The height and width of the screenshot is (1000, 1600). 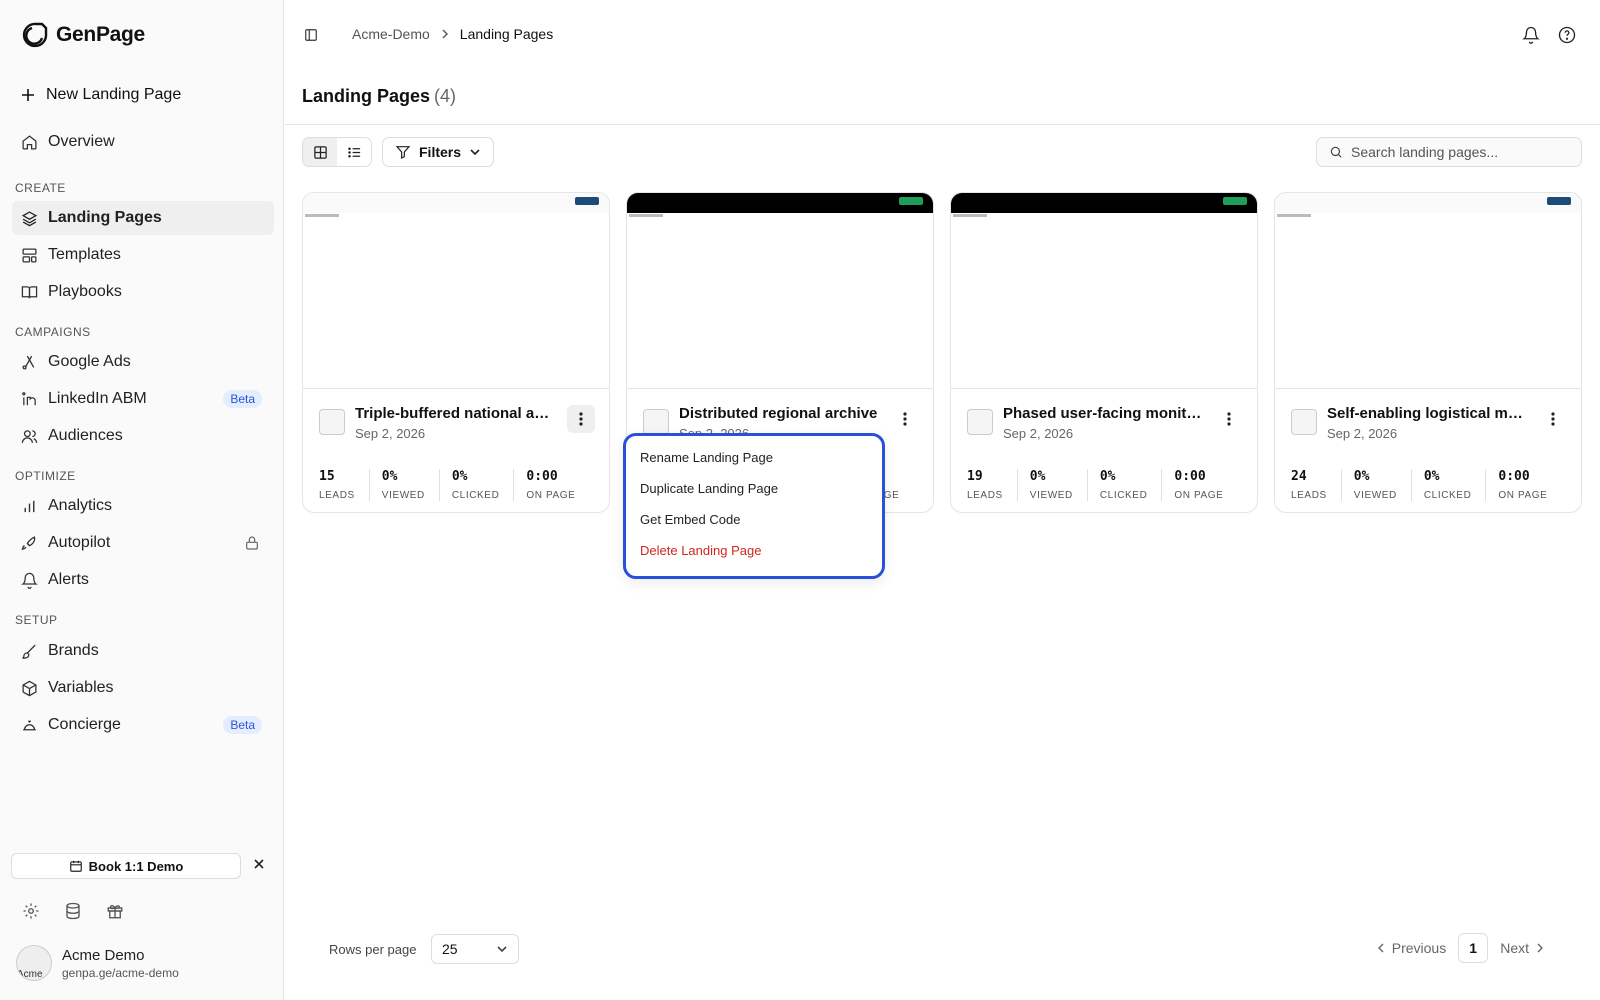 I want to click on menu-item-embed-code: Get Embed Code, so click(x=754, y=519).